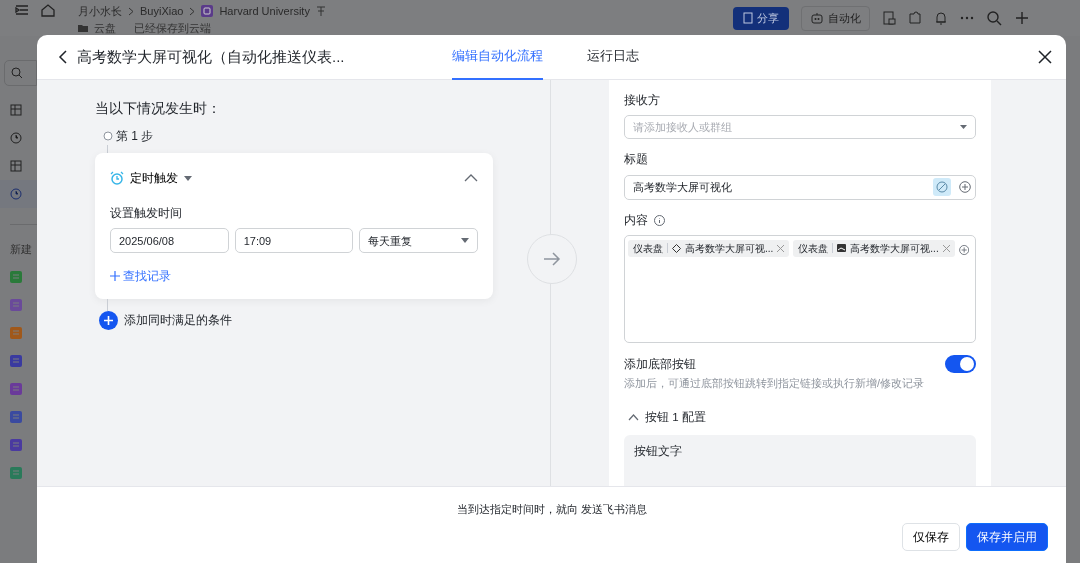 The width and height of the screenshot is (1080, 563). What do you see at coordinates (140, 276) in the screenshot?
I see `find-records-link: 查找记录` at bounding box center [140, 276].